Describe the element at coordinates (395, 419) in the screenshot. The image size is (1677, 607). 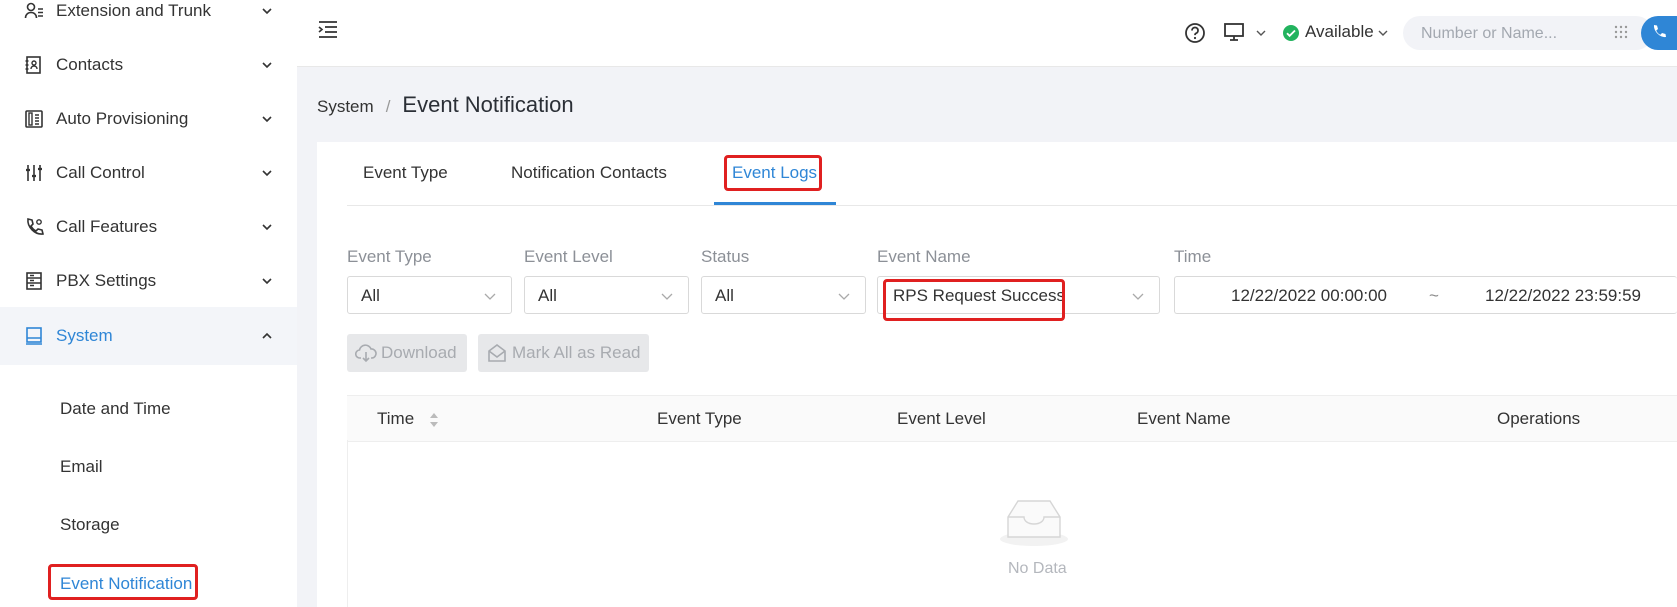
I see `column-header-time: Time` at that location.